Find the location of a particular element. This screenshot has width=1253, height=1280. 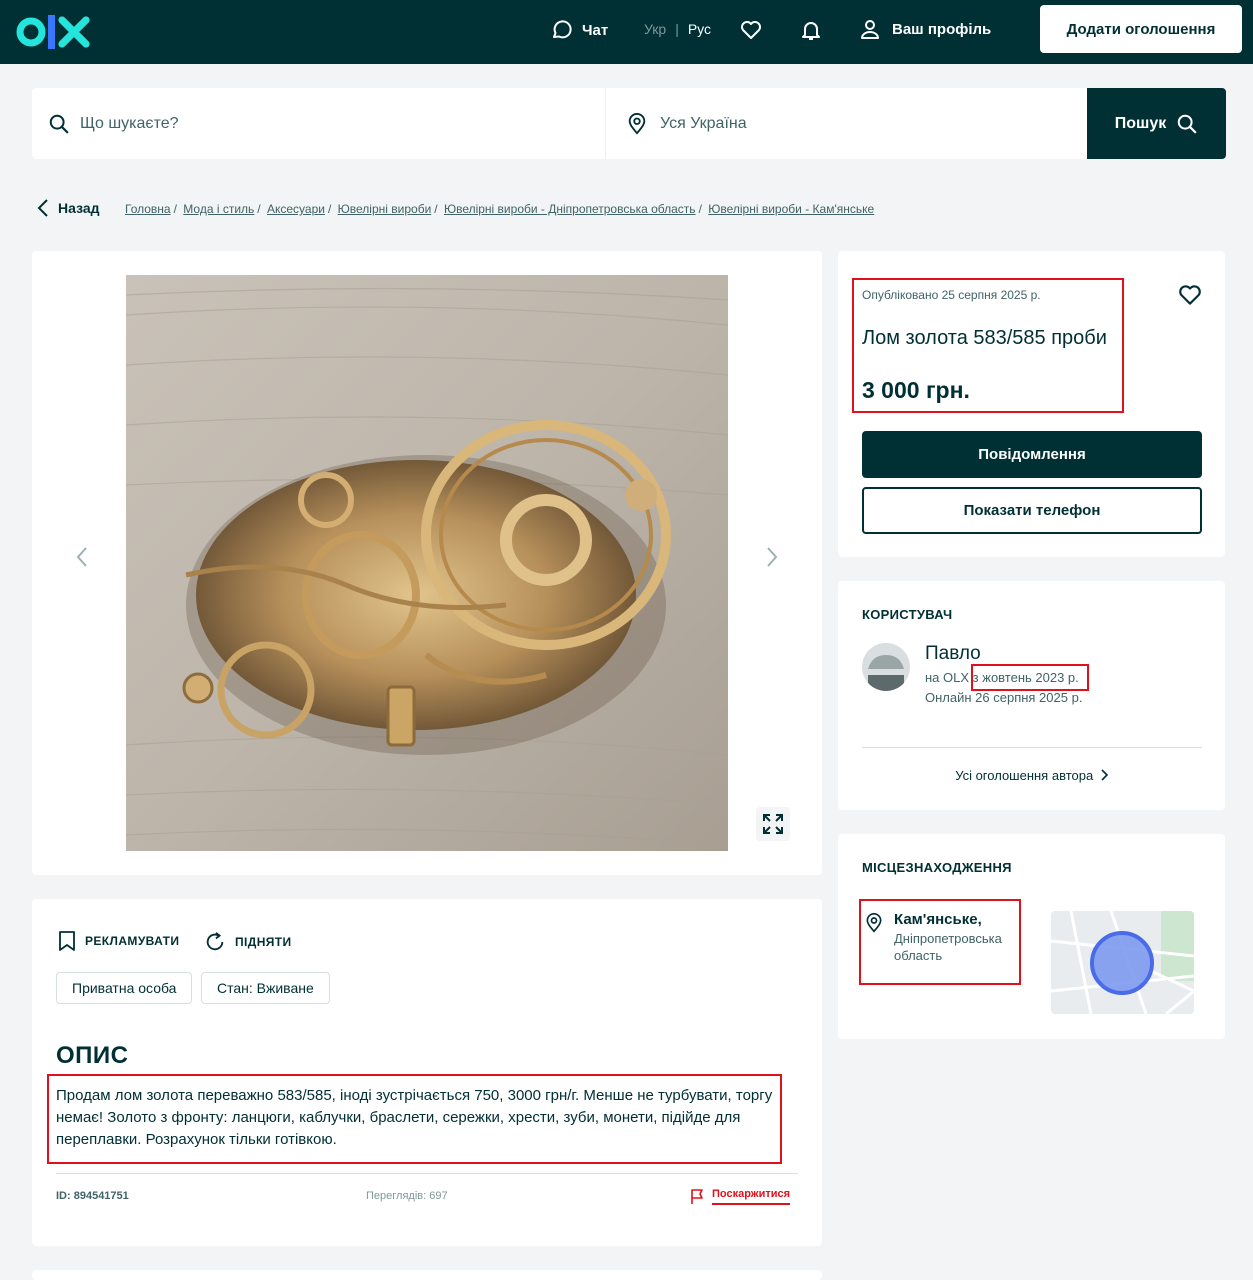

breadcrumb-item: Головна is located at coordinates (148, 209).